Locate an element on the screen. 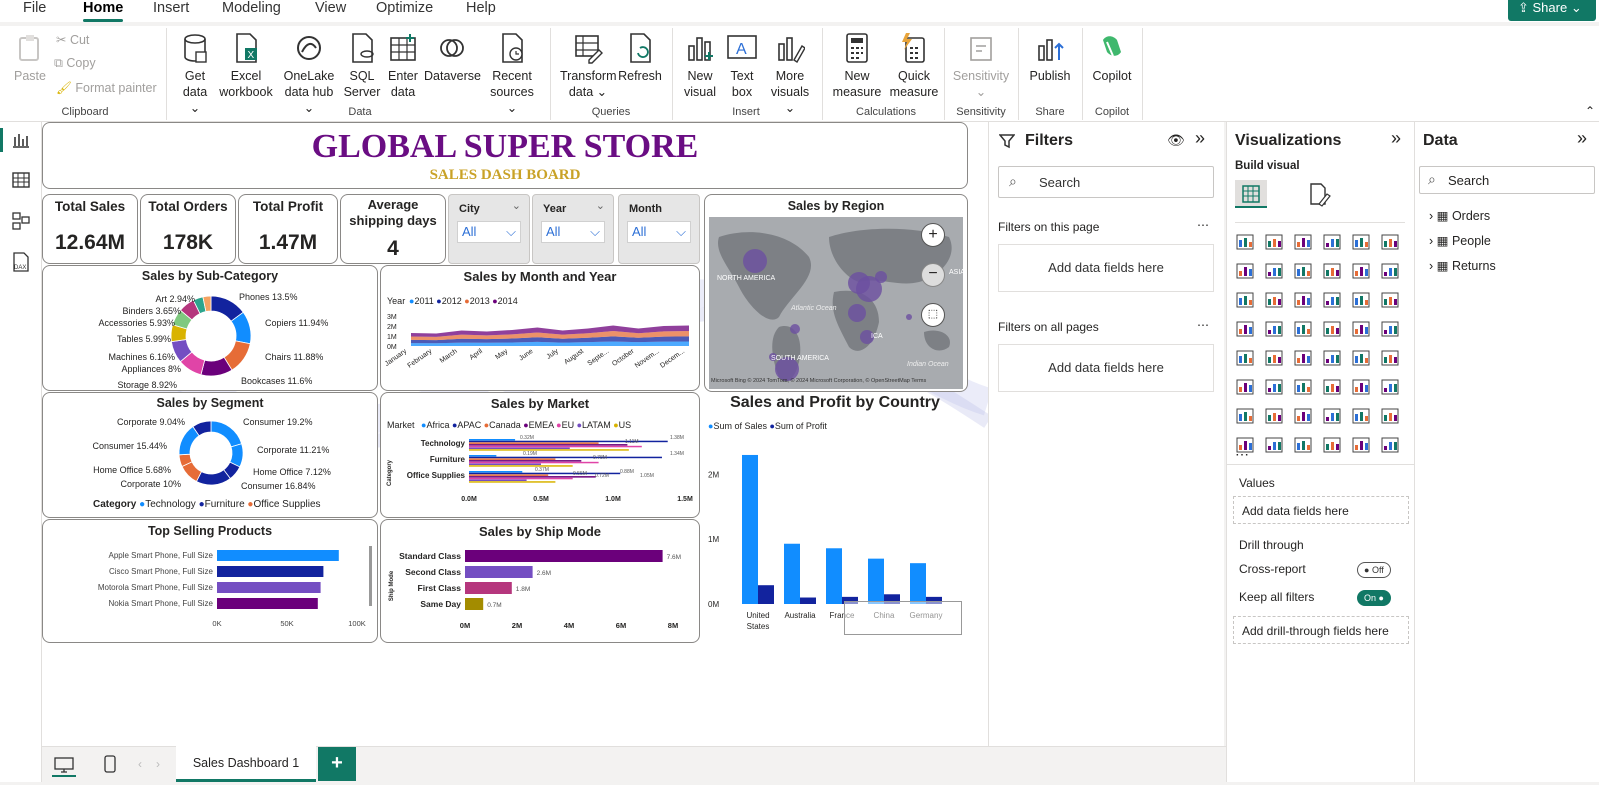 The image size is (1599, 785). values-well: Add data fields here is located at coordinates (1321, 510).